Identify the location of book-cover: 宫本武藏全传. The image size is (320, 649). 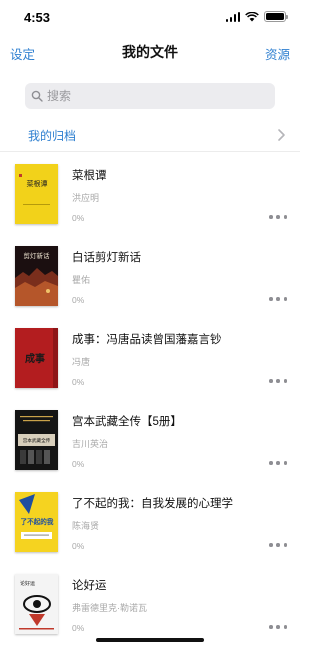
(36, 440).